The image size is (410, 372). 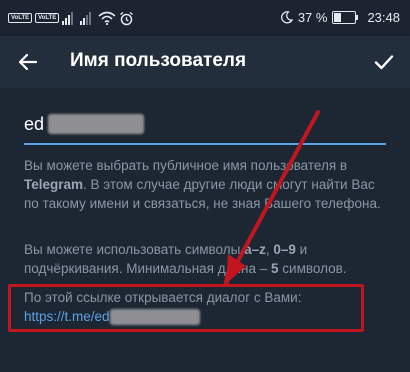 I want to click on alarm-icon, so click(x=127, y=18).